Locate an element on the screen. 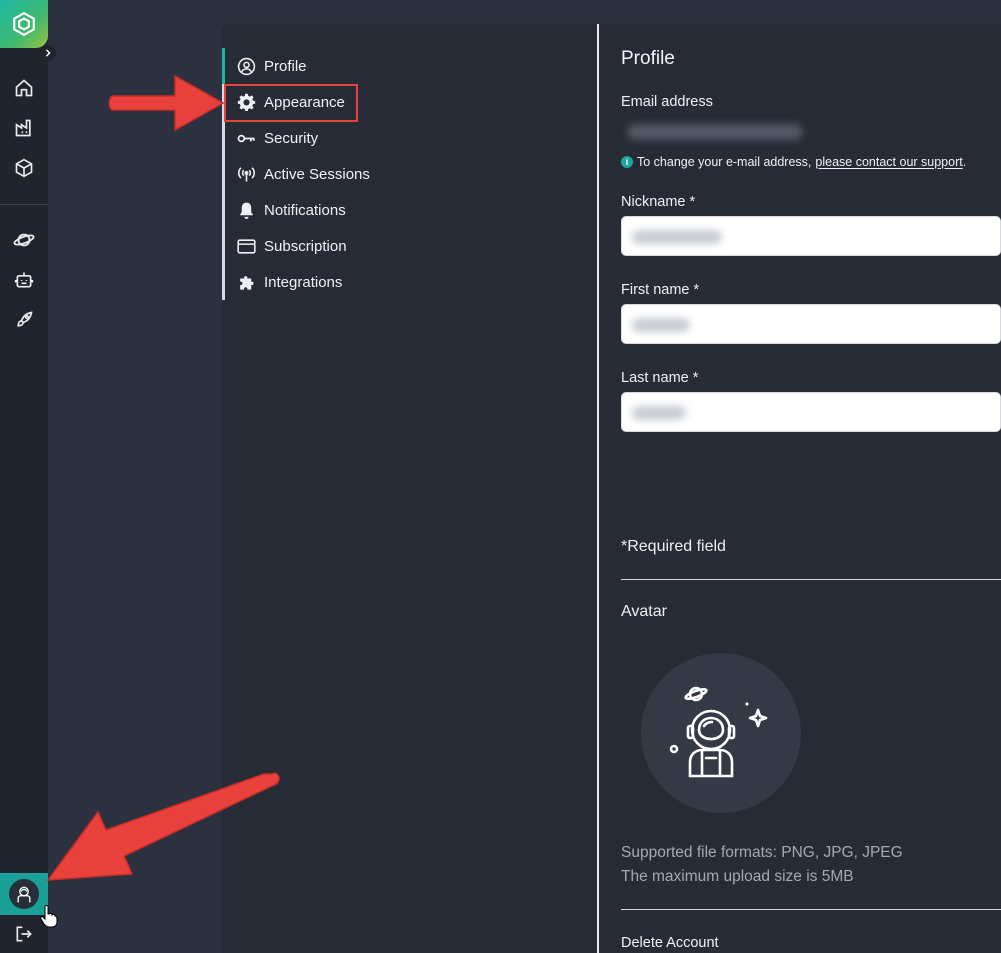 This screenshot has width=1001, height=953. avatar is located at coordinates (24, 894).